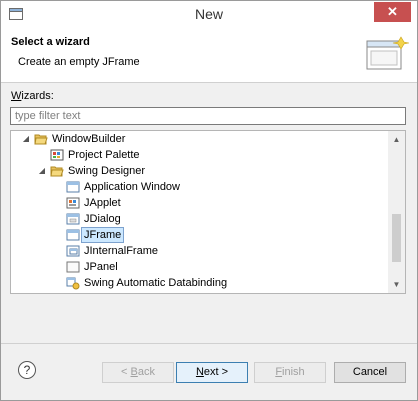 The height and width of the screenshot is (401, 418). Describe the element at coordinates (73, 219) in the screenshot. I see `dialog-icon` at that location.